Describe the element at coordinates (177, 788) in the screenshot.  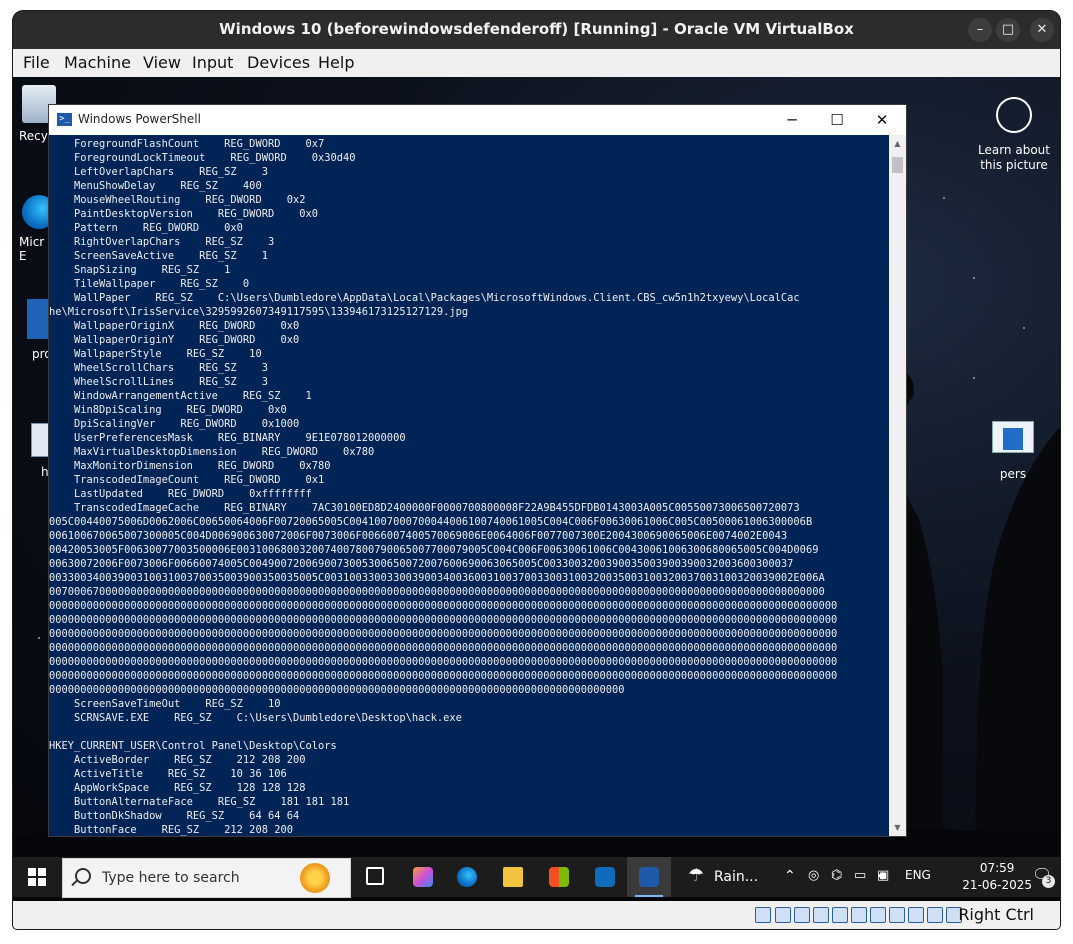
I see `console-line: AppWorkSpace REG_SZ 128 128 128` at that location.